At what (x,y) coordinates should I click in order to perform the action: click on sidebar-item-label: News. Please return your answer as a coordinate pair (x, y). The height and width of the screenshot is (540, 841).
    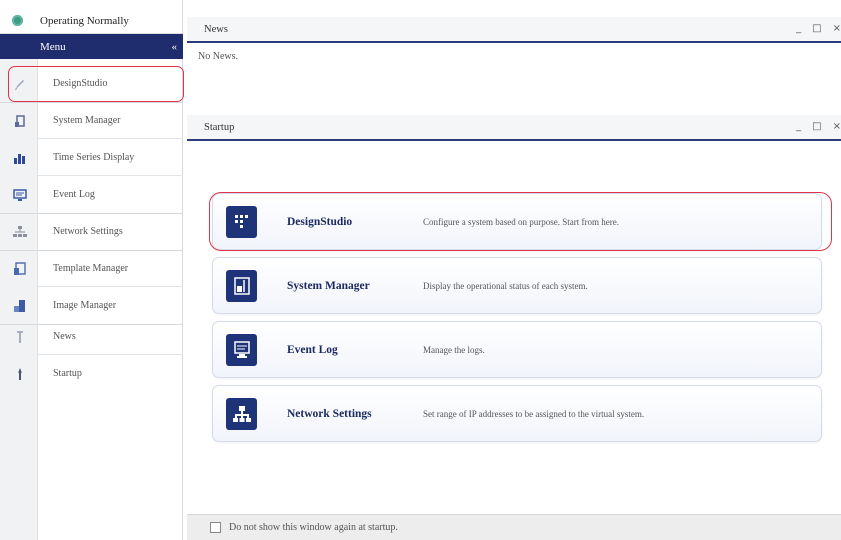
    Looking at the image, I should click on (64, 336).